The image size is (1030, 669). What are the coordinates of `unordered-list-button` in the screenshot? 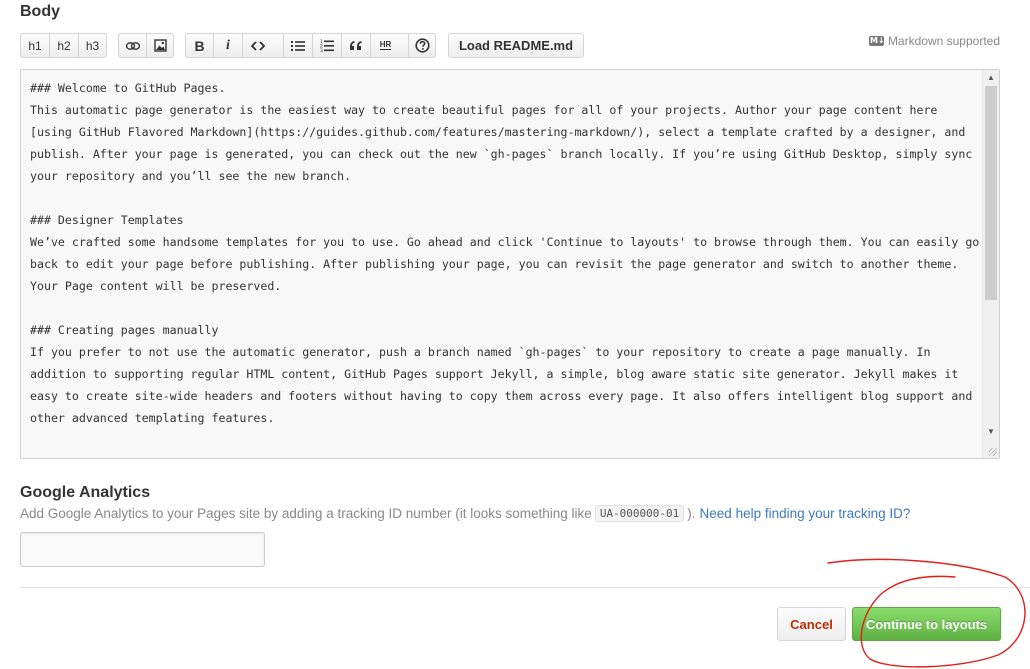 It's located at (298, 45).